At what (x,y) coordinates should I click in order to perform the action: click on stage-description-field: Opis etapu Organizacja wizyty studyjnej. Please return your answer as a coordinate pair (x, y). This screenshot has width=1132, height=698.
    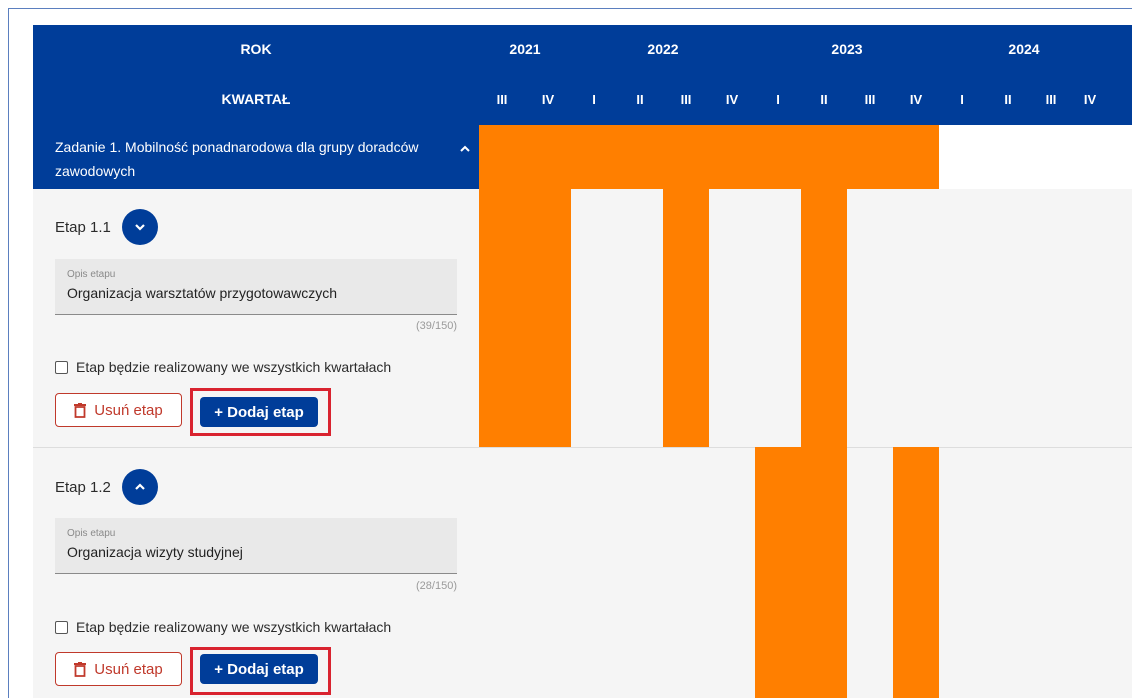
    Looking at the image, I should click on (256, 546).